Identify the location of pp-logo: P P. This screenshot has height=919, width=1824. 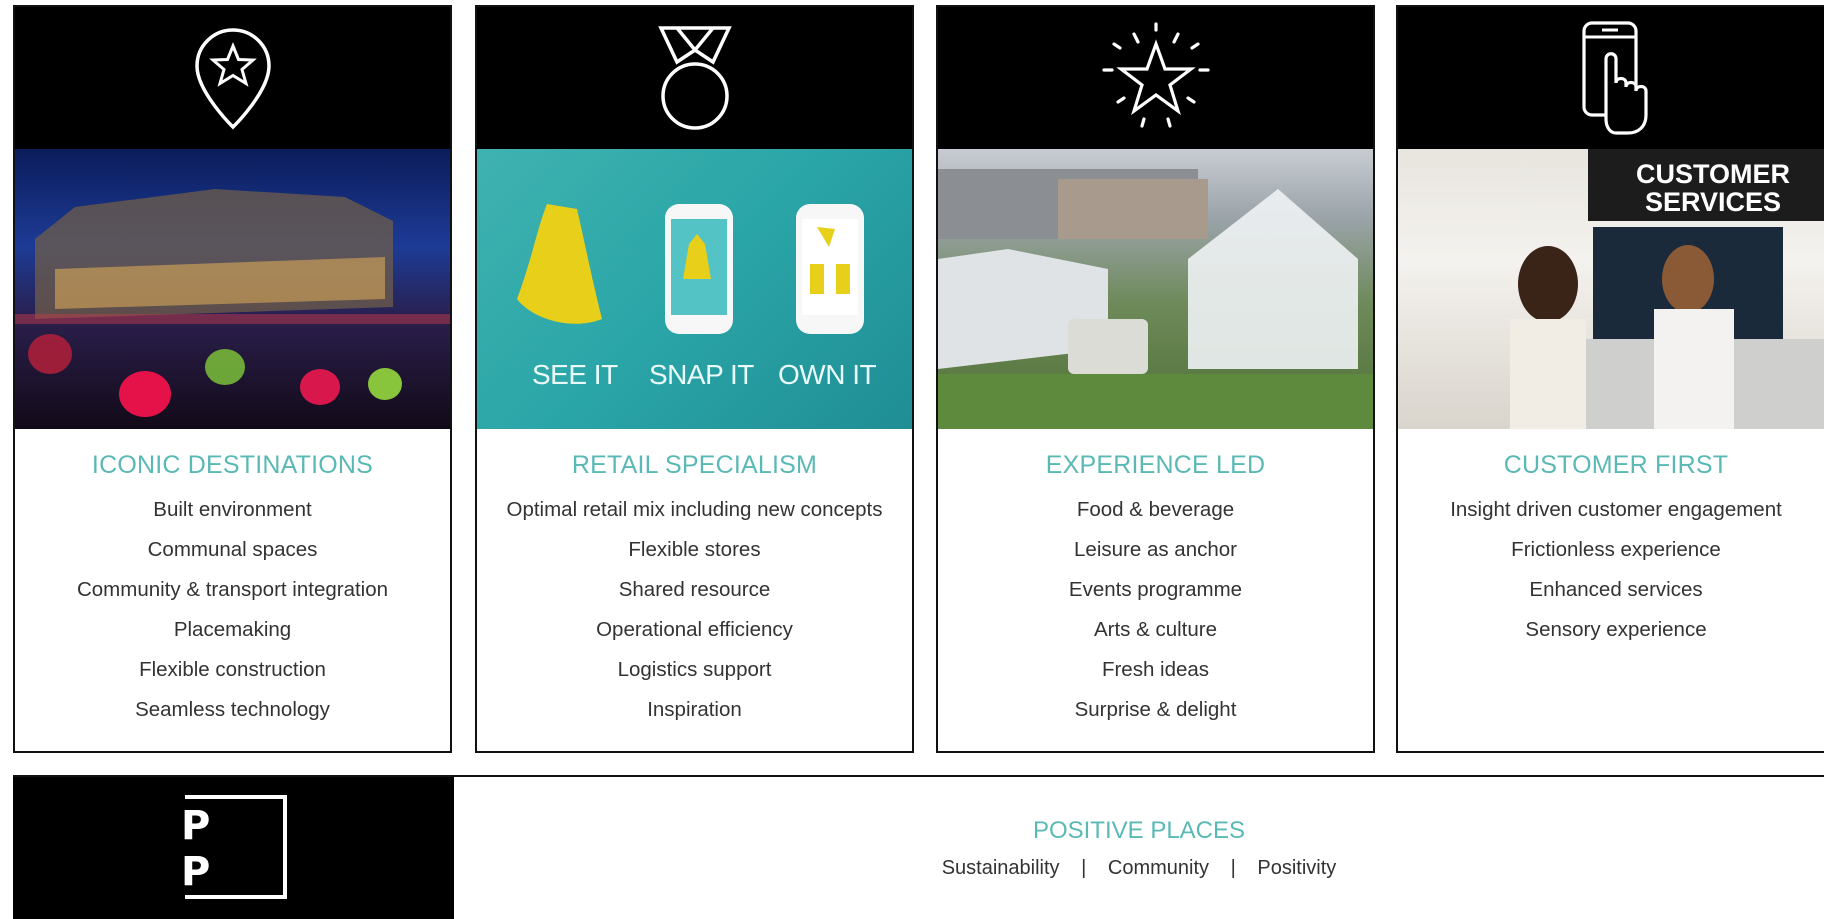
(234, 847).